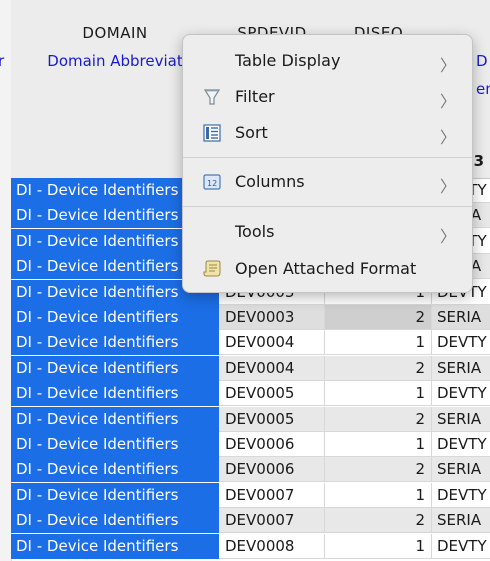  I want to click on menu-item-sort: Sort 〉, so click(327, 133).